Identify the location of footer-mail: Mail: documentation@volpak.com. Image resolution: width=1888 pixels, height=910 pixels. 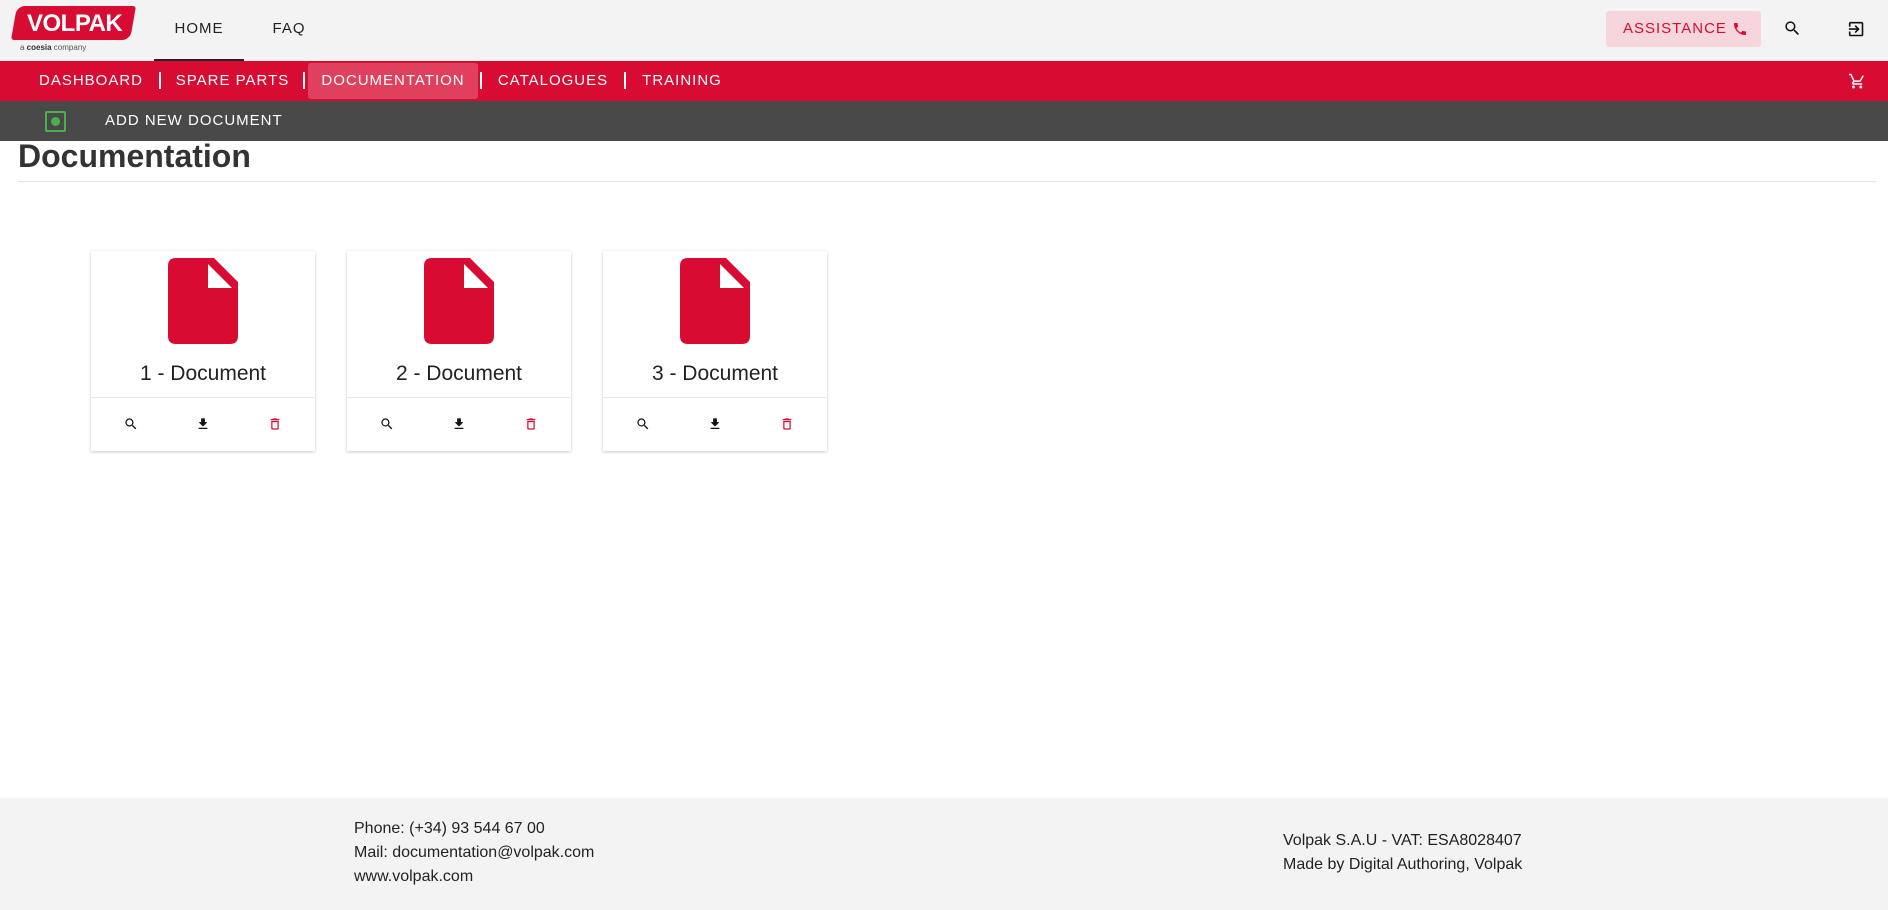
(474, 853).